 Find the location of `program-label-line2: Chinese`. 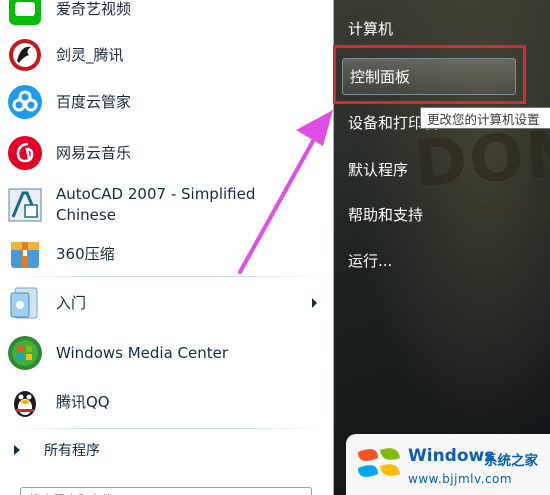

program-label-line2: Chinese is located at coordinates (86, 215).